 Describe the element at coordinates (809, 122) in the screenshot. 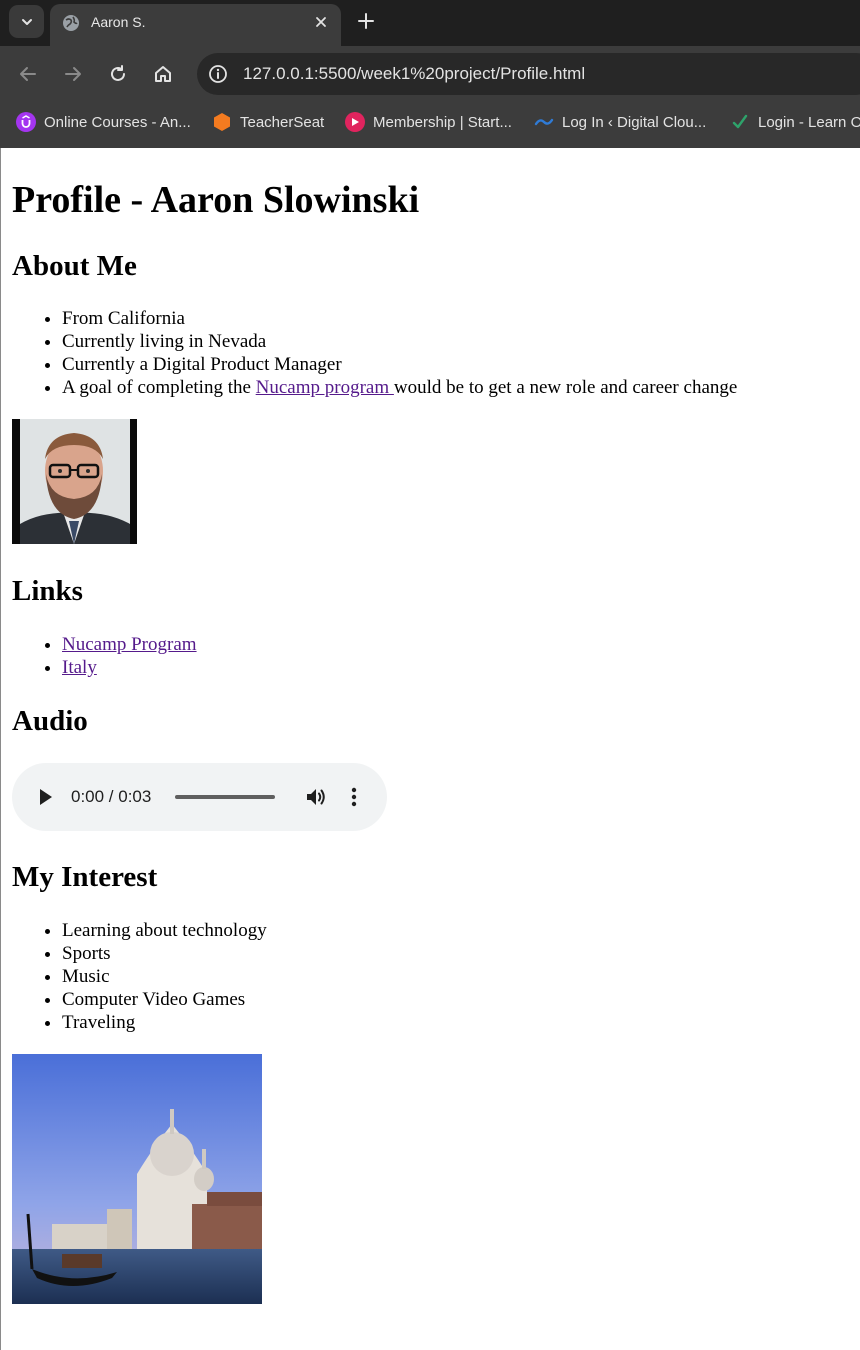

I see `bookmark-label: Login - Learn O` at that location.